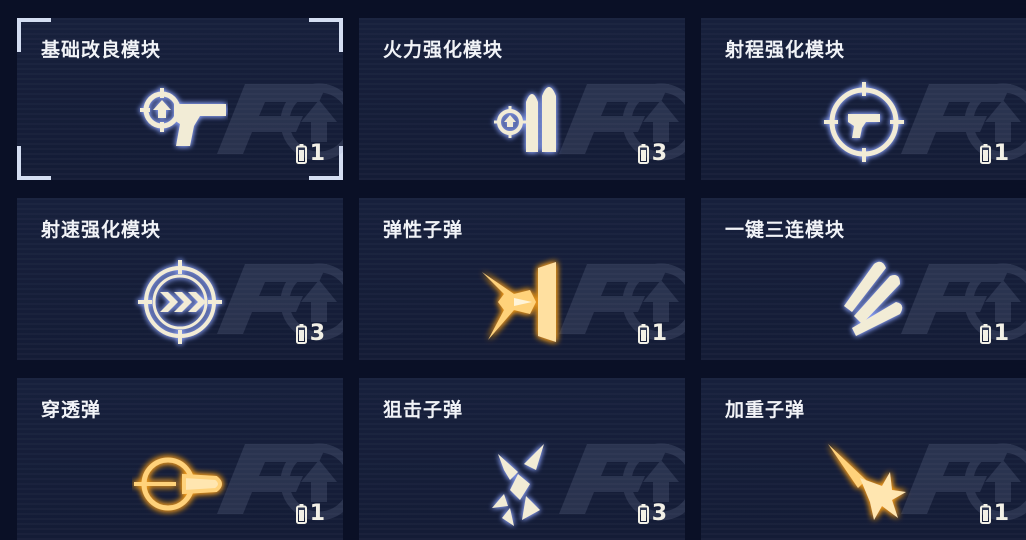 The width and height of the screenshot is (1026, 540). What do you see at coordinates (101, 50) in the screenshot?
I see `module-name: 基础改良模块` at bounding box center [101, 50].